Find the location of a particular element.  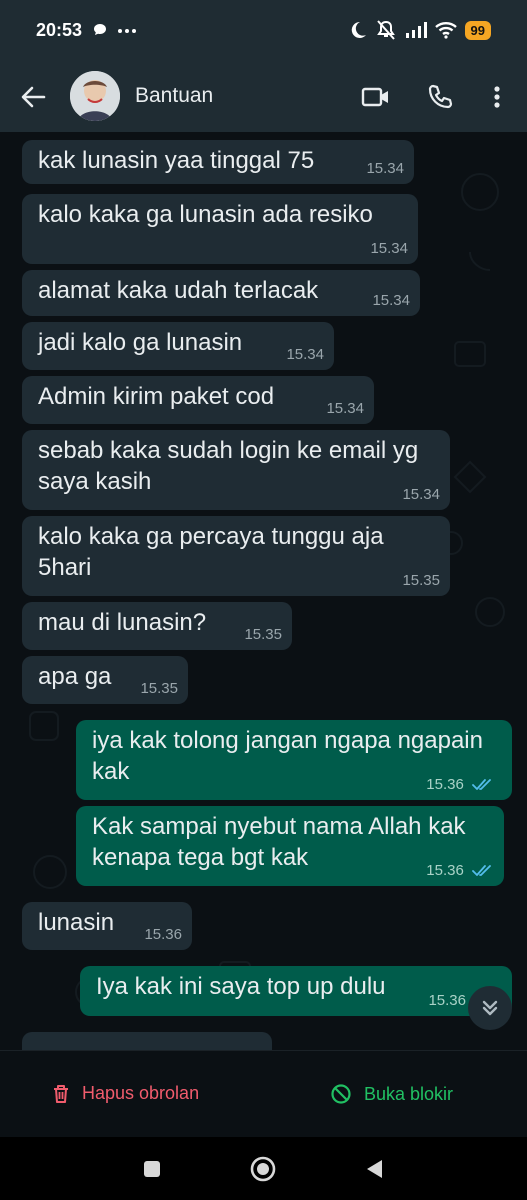

message-incoming: alamat kaka udah terlacak 15.34 is located at coordinates (221, 293).